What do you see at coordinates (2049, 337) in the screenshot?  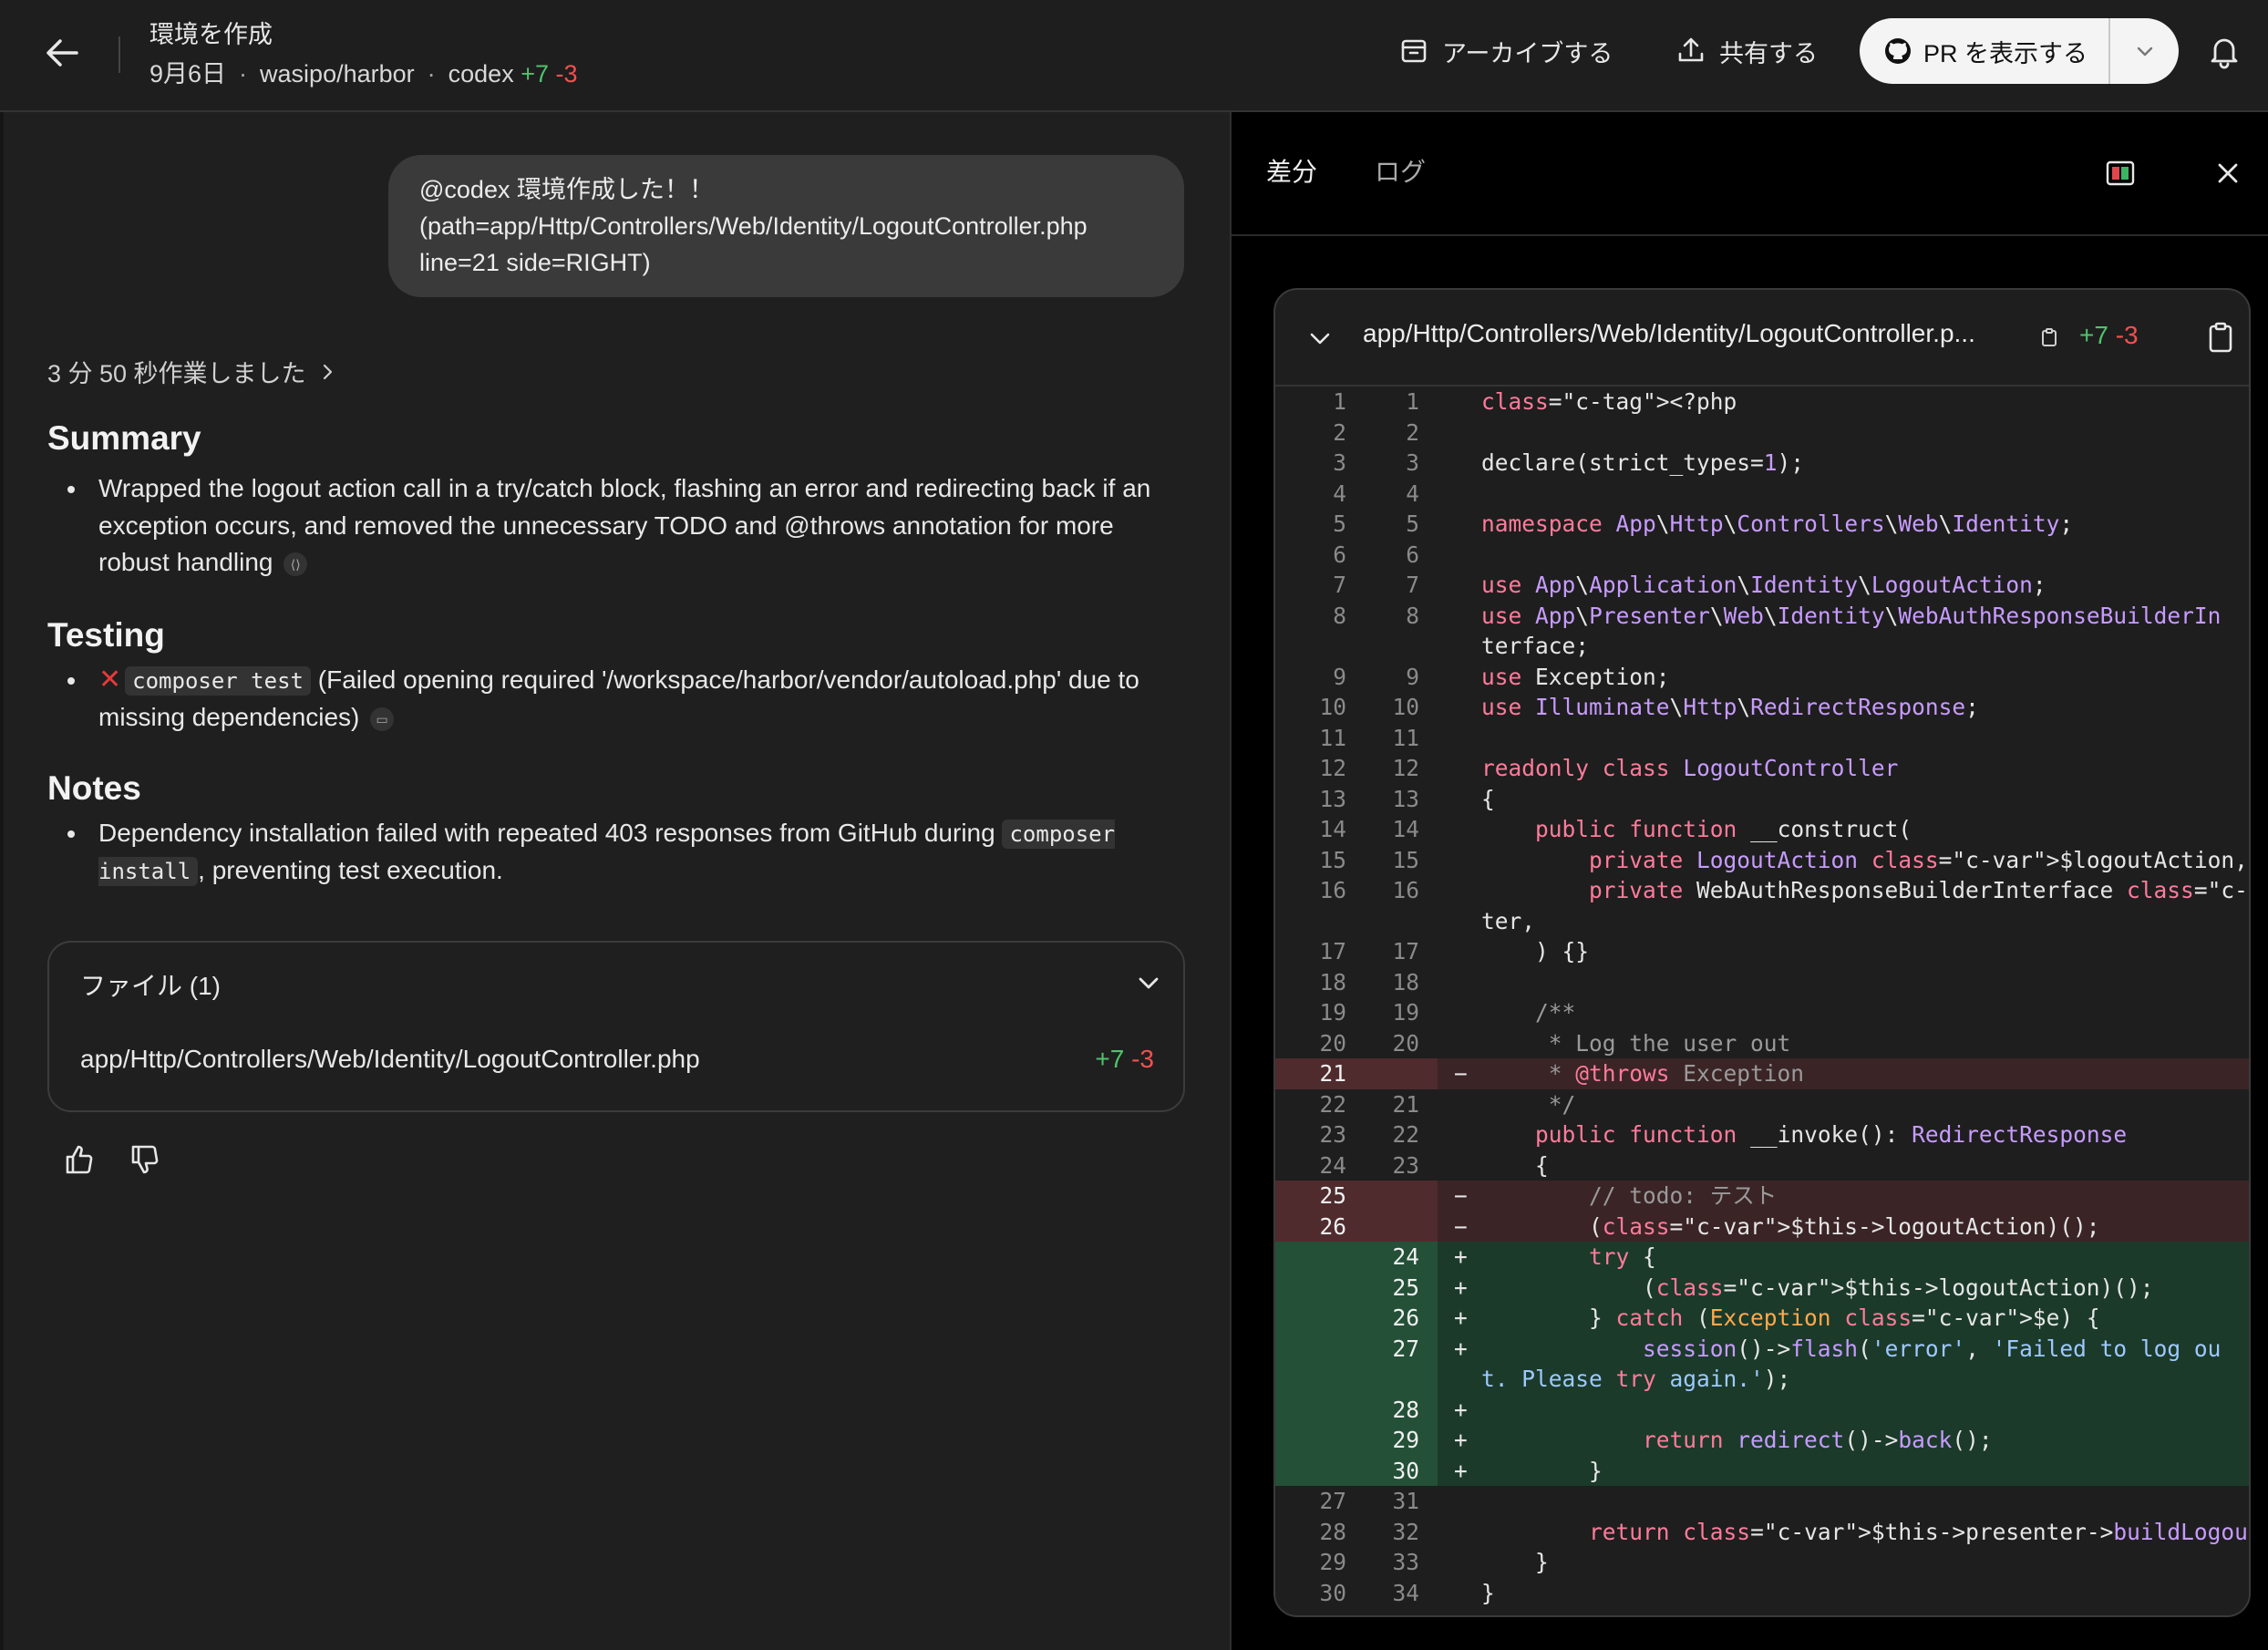 I see `copy-path-icon` at bounding box center [2049, 337].